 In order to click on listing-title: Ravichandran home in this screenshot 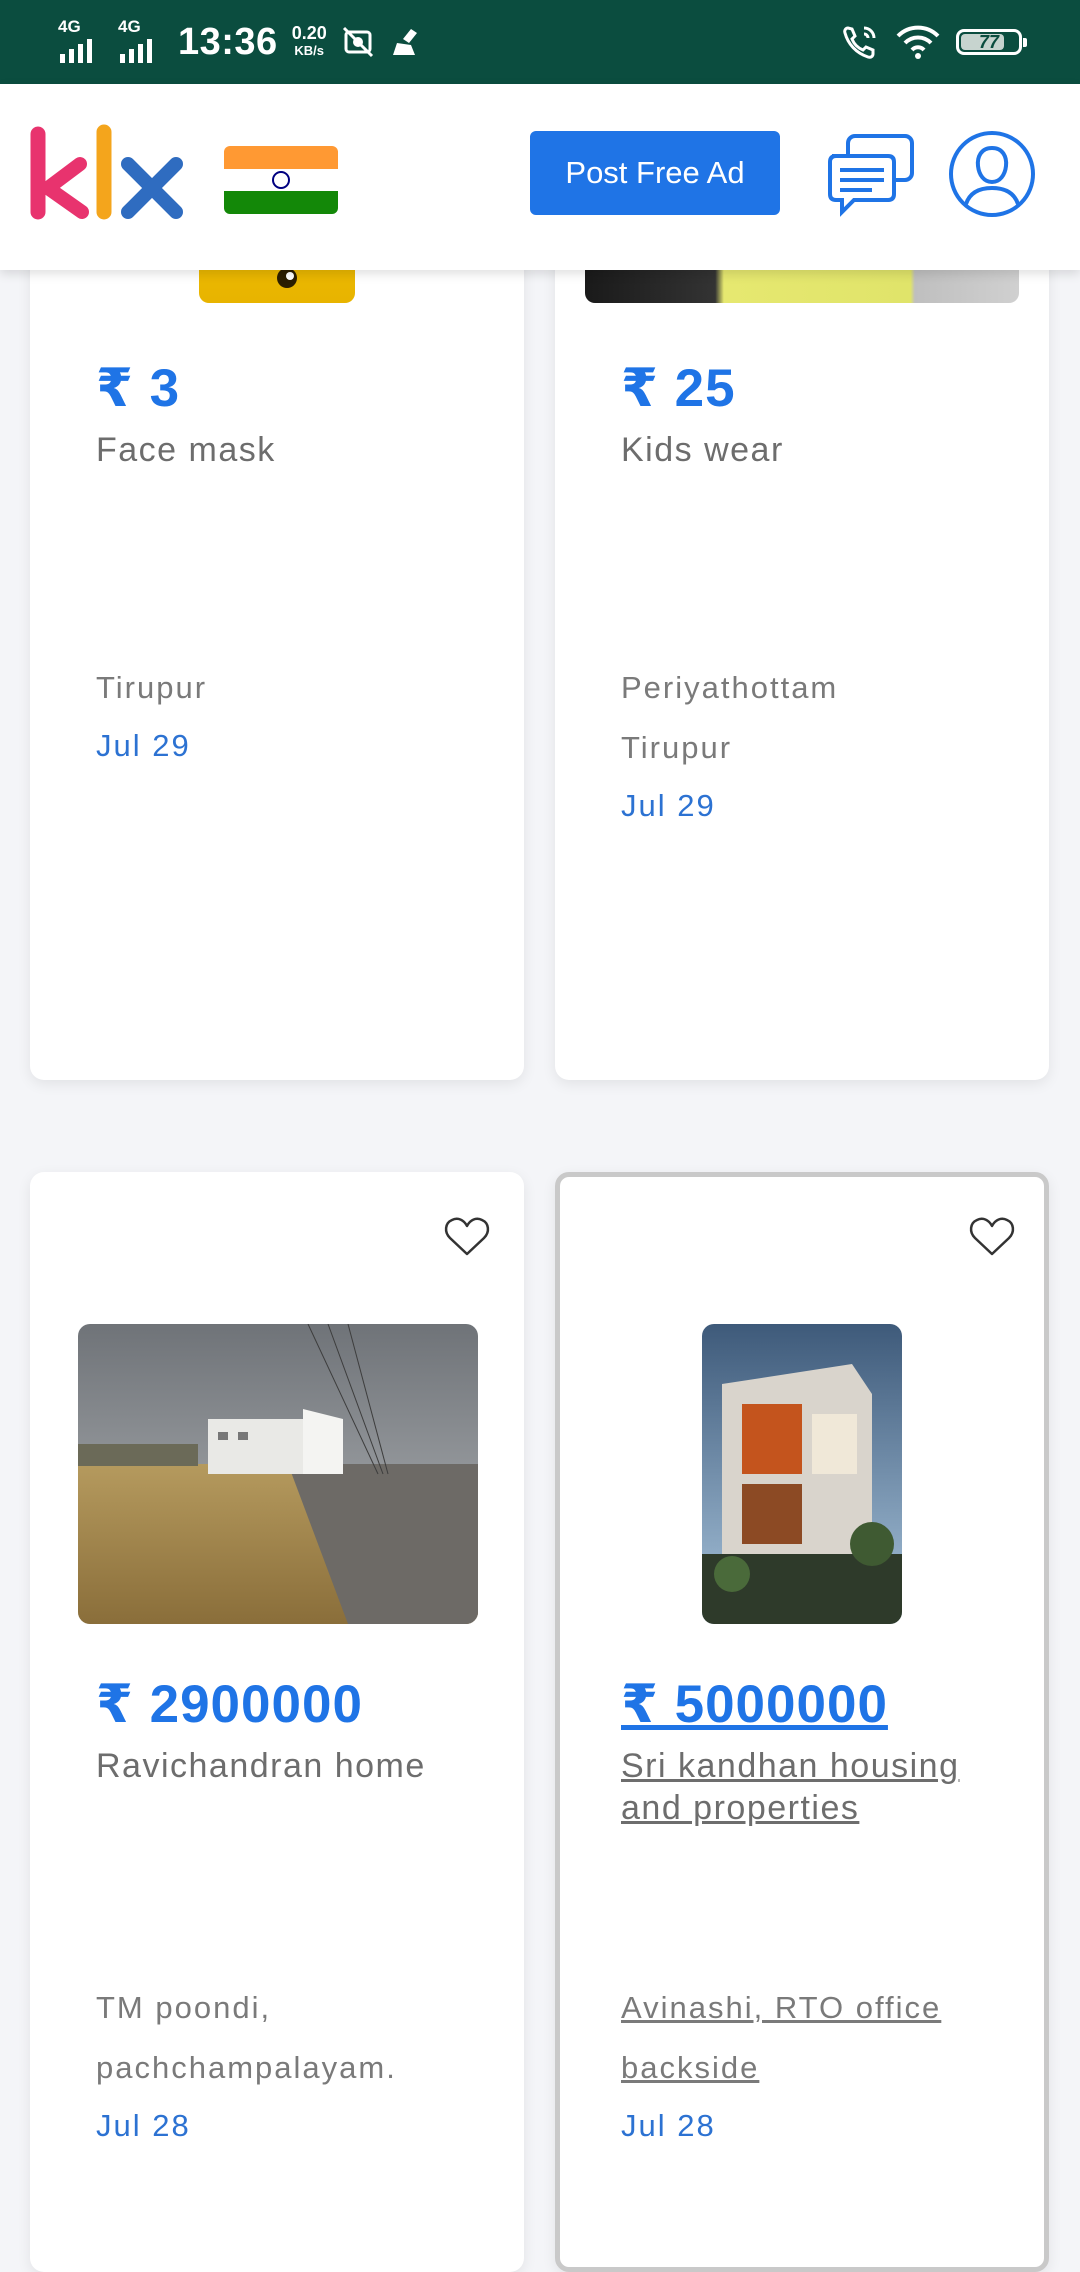, I will do `click(261, 1766)`.